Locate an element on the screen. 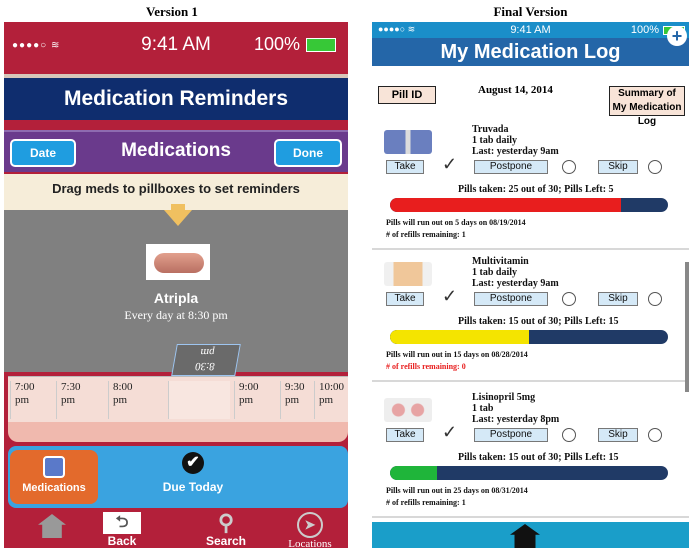 The image size is (689, 548). tab-bar: Medications ✔ Due Today is located at coordinates (178, 477).